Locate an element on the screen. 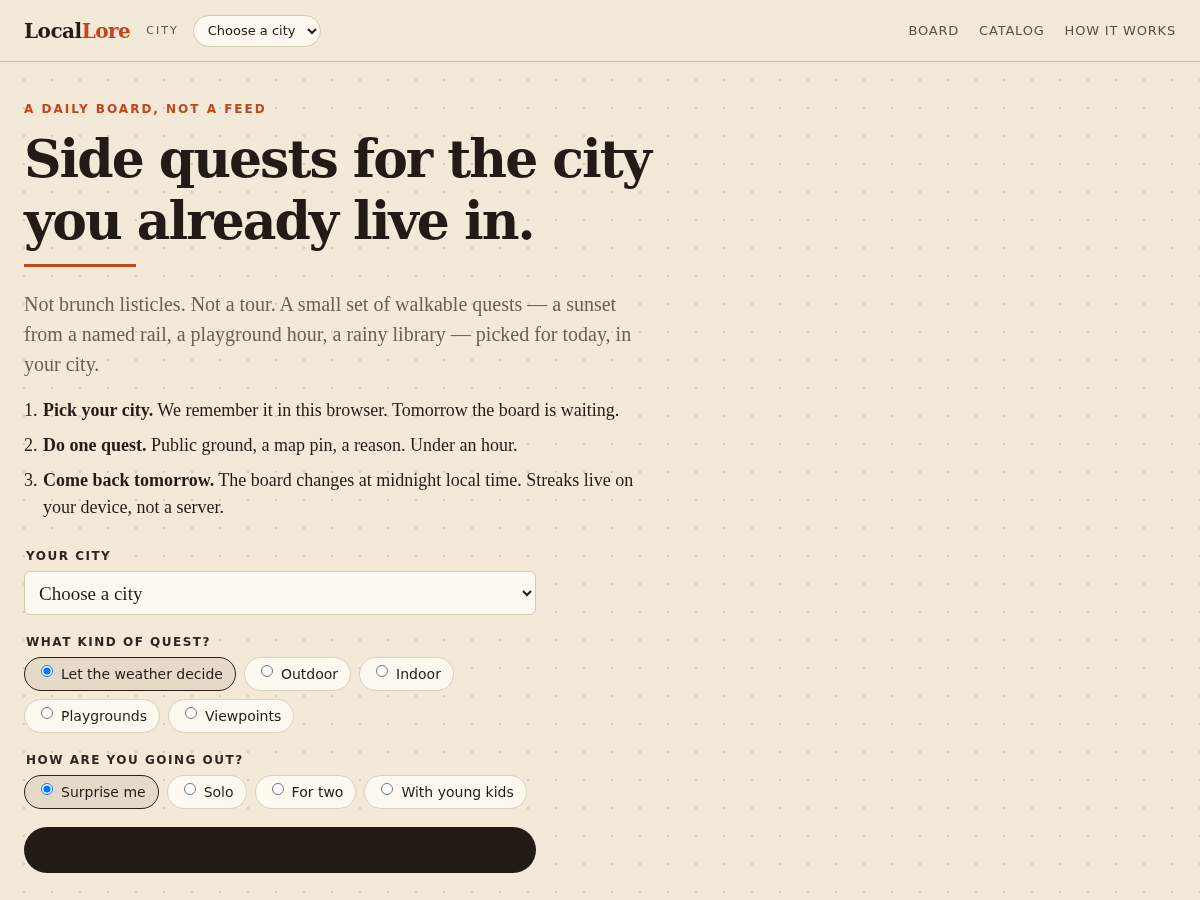  intro-text: Not brunch listicles. Not a tour. A small set of walkable quests — a sunset from a named rail, a playground hour, a rainy library — picked for today, in your city. is located at coordinates (328, 335).